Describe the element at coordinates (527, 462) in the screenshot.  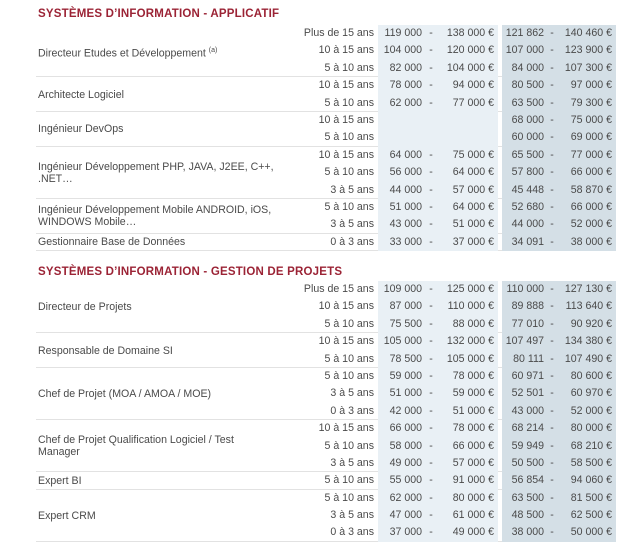
I see `salary-min: 50 500` at that location.